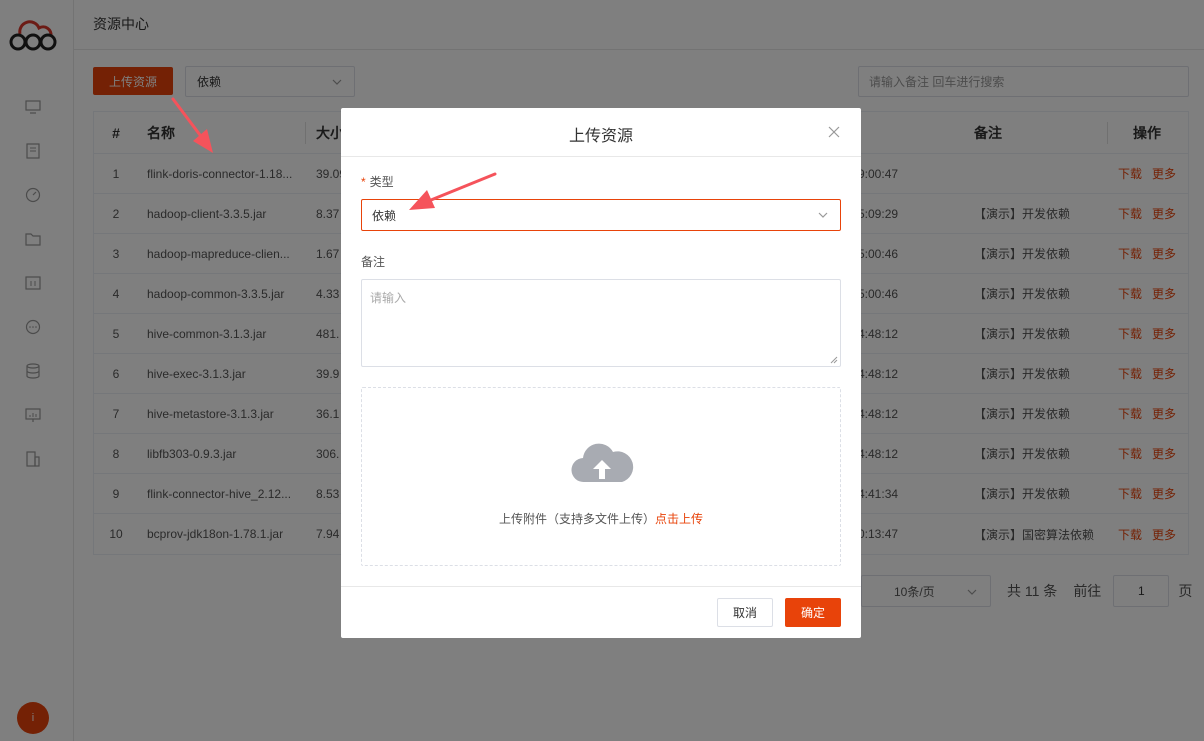  I want to click on type-label-text: 类型, so click(381, 182).